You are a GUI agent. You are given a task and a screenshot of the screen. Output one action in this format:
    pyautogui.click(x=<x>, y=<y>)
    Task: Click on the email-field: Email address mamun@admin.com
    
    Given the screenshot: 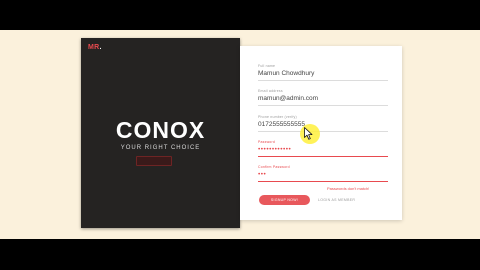 What is the action you would take?
    pyautogui.click(x=323, y=97)
    